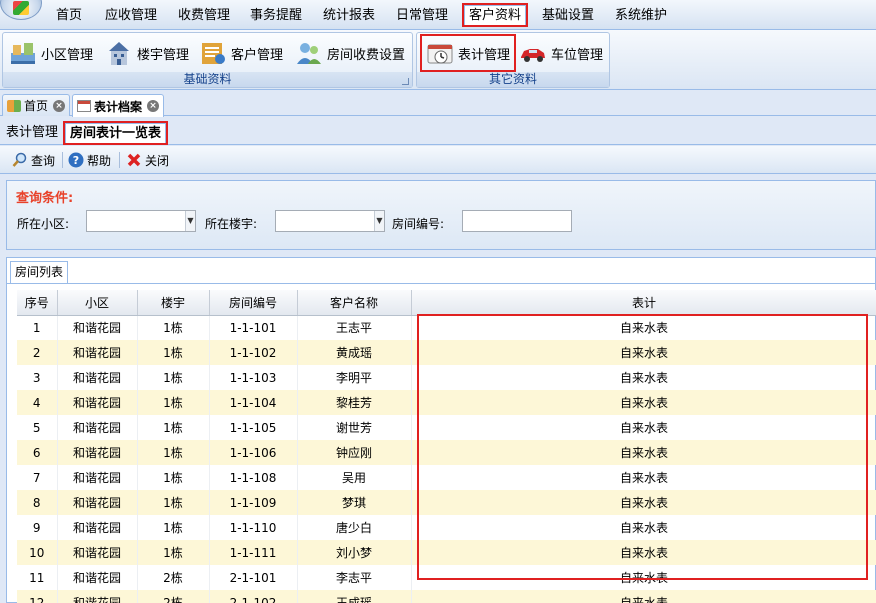  What do you see at coordinates (115, 133) in the screenshot?
I see `tab-room-meter-list: 房间表计一览表` at bounding box center [115, 133].